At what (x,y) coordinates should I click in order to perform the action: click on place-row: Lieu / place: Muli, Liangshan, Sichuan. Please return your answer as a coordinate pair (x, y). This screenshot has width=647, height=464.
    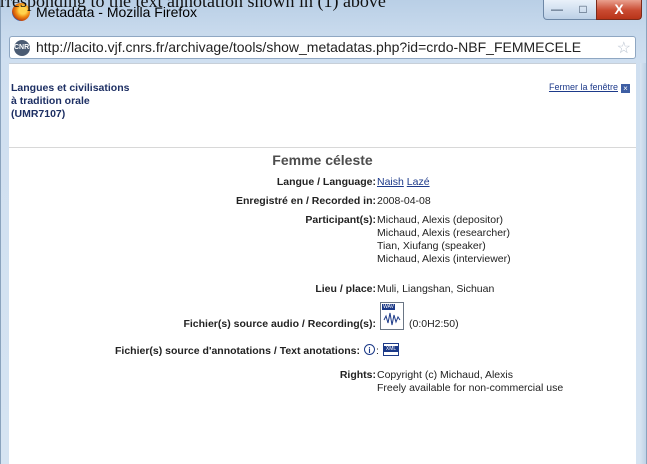
    Looking at the image, I should click on (322, 290).